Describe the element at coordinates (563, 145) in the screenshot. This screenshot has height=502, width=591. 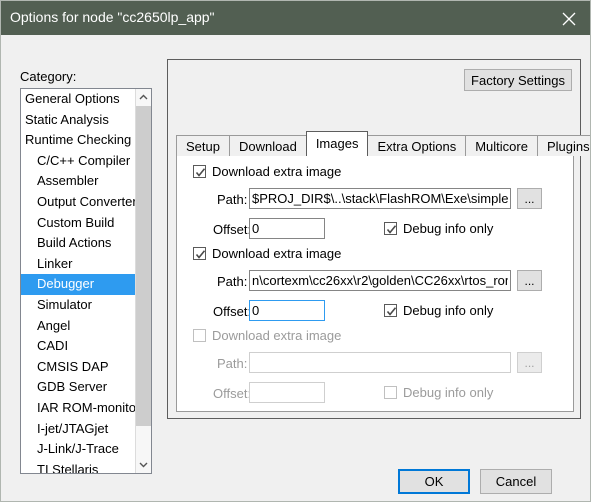
I see `tab-plugins: Plugins` at that location.